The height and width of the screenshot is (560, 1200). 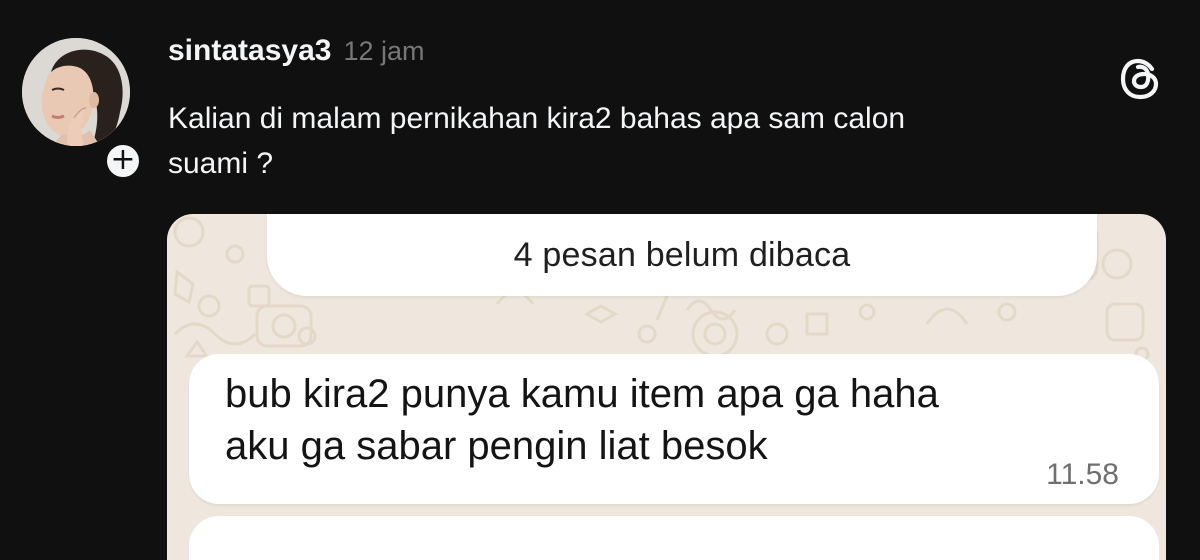 I want to click on avatar, so click(x=76, y=92).